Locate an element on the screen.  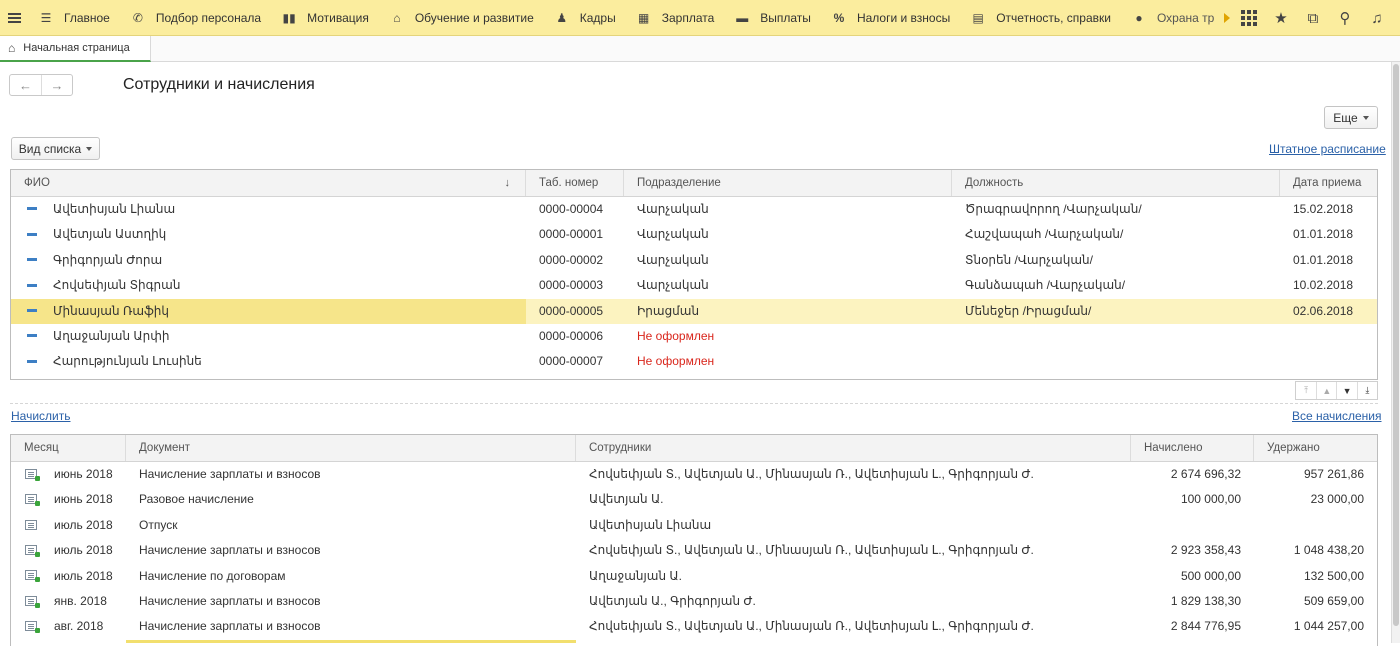
col-header-department: Подразделение is located at coordinates (788, 183).